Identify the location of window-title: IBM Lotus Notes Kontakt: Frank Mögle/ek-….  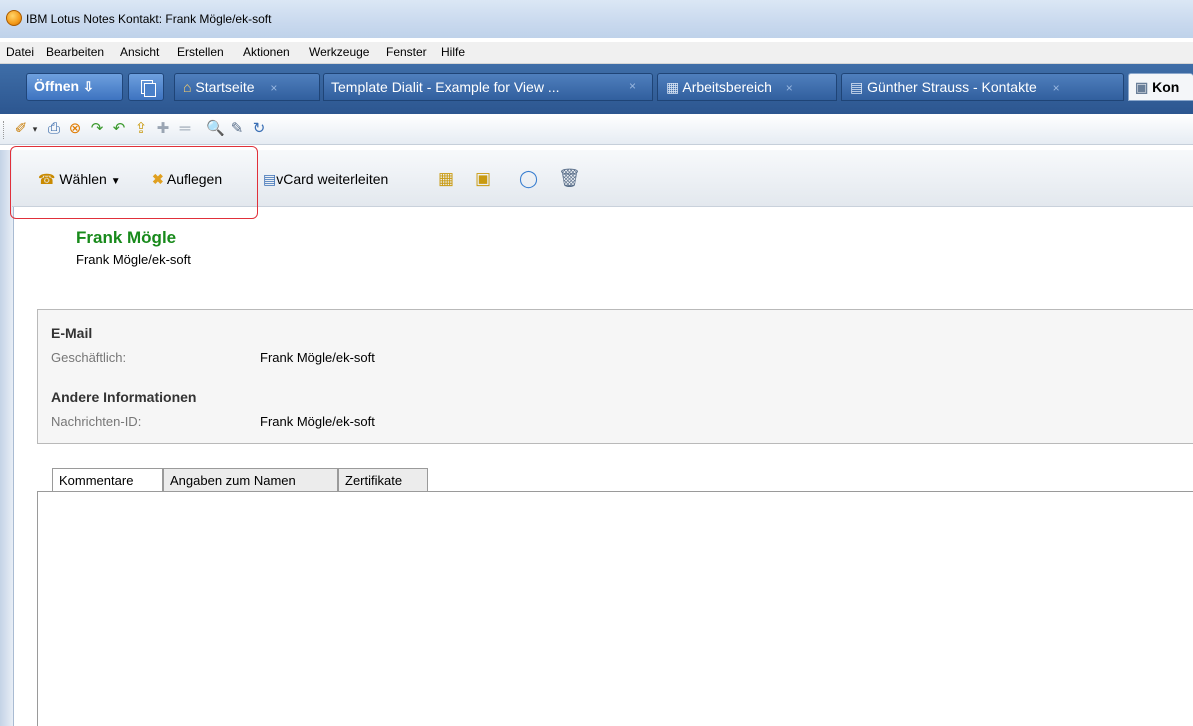
(149, 19).